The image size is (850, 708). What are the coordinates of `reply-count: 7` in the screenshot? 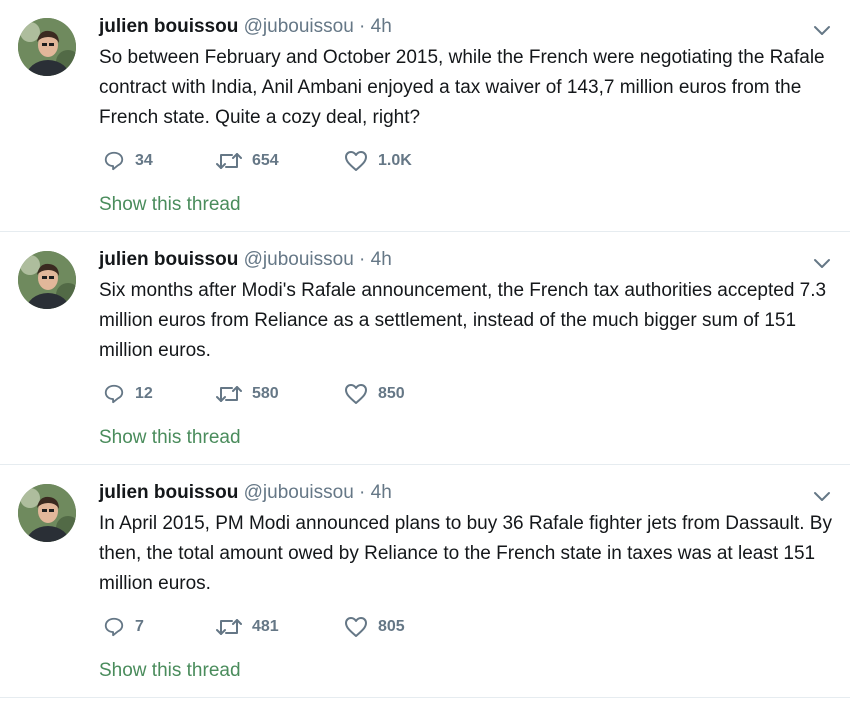 It's located at (139, 626).